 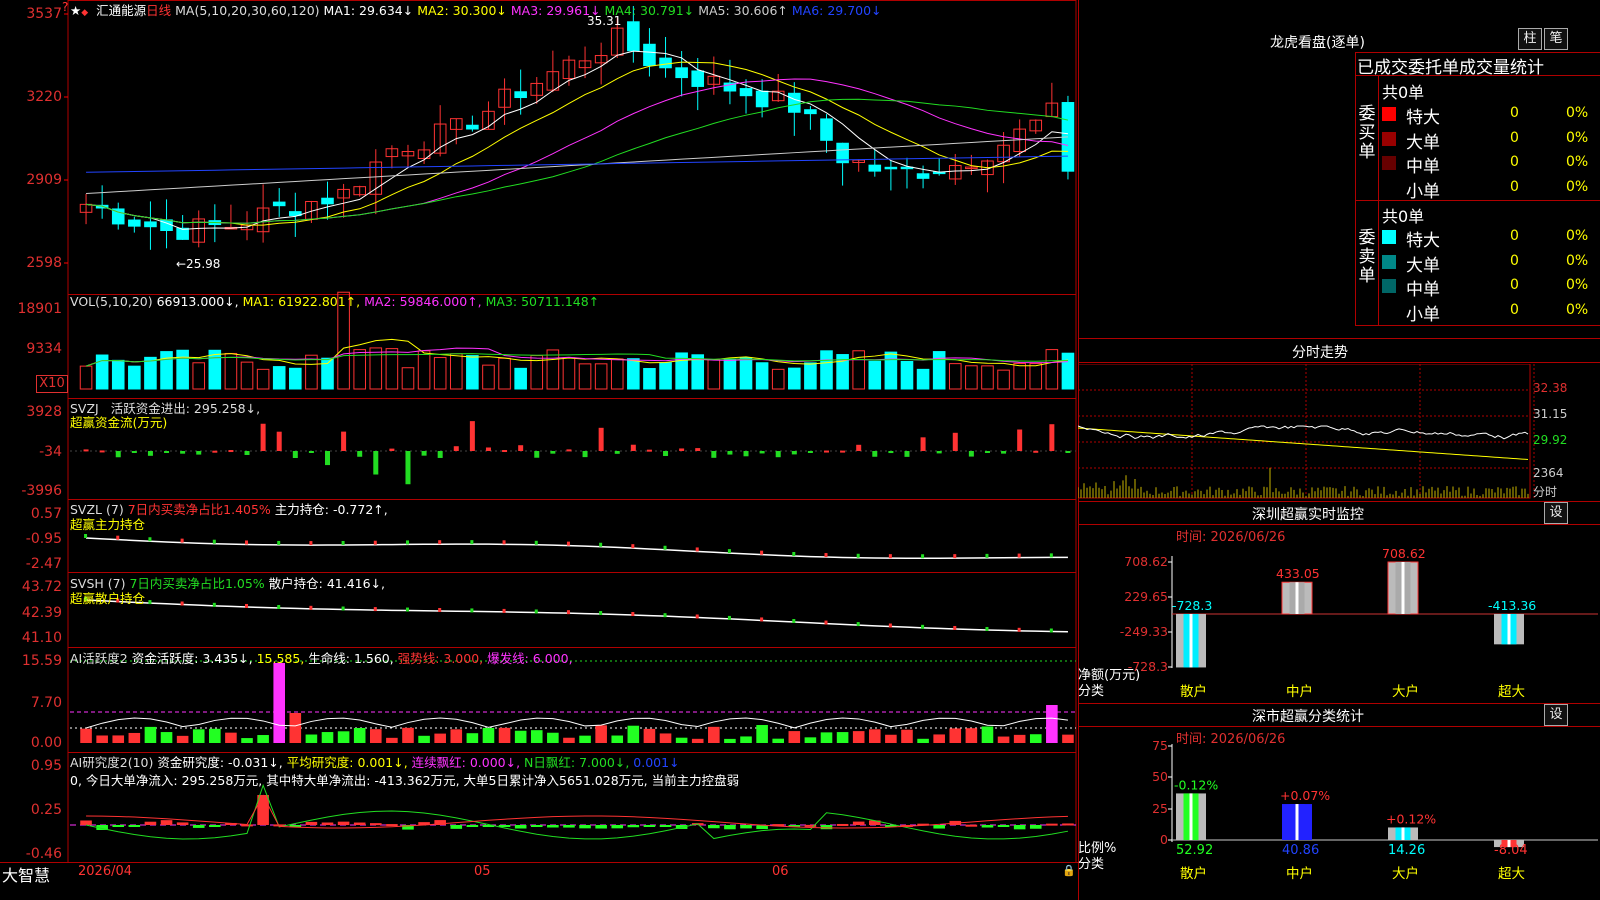 I want to click on ma-legend-item: MA1: 29.634↓, so click(x=368, y=10).